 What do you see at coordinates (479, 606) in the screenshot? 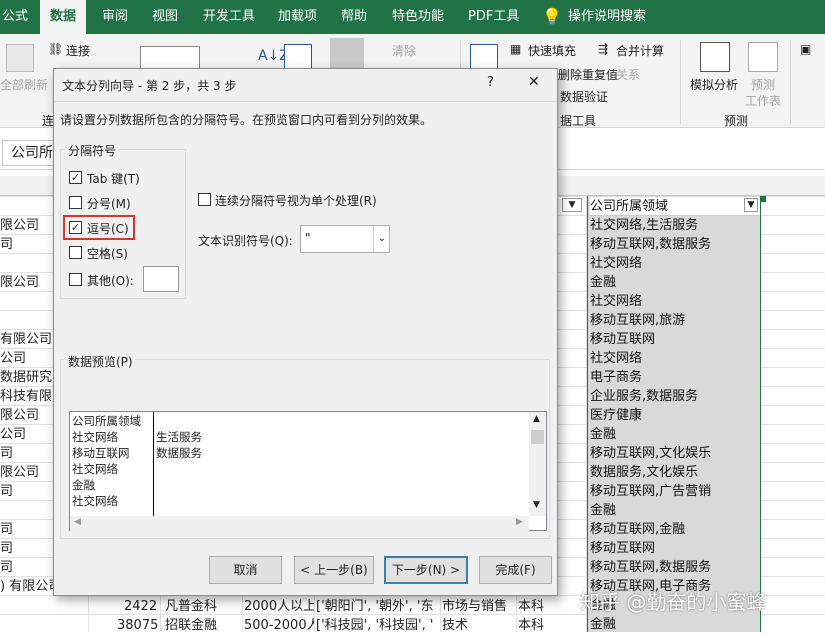
I see `cell-type-1: 市场与销售` at bounding box center [479, 606].